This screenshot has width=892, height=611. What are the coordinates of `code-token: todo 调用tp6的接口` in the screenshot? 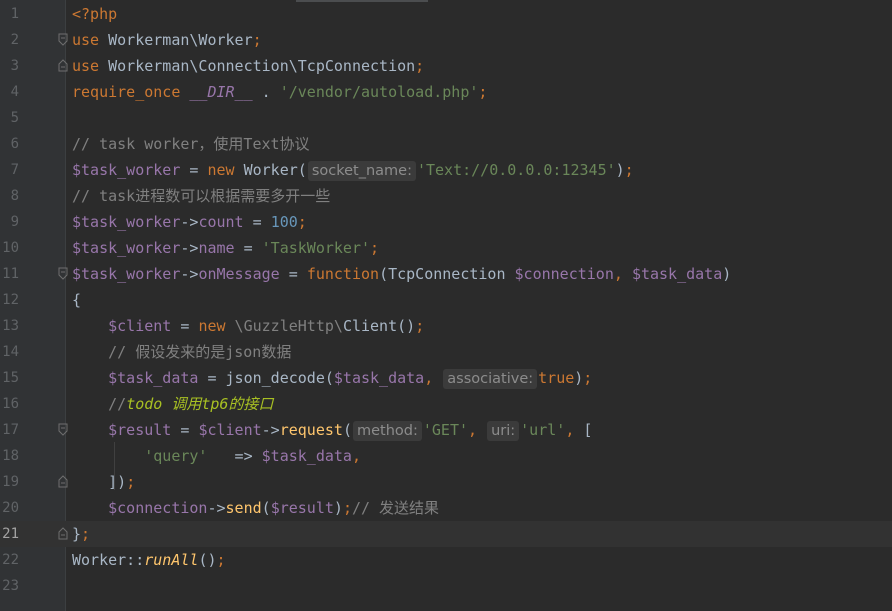 It's located at (200, 404).